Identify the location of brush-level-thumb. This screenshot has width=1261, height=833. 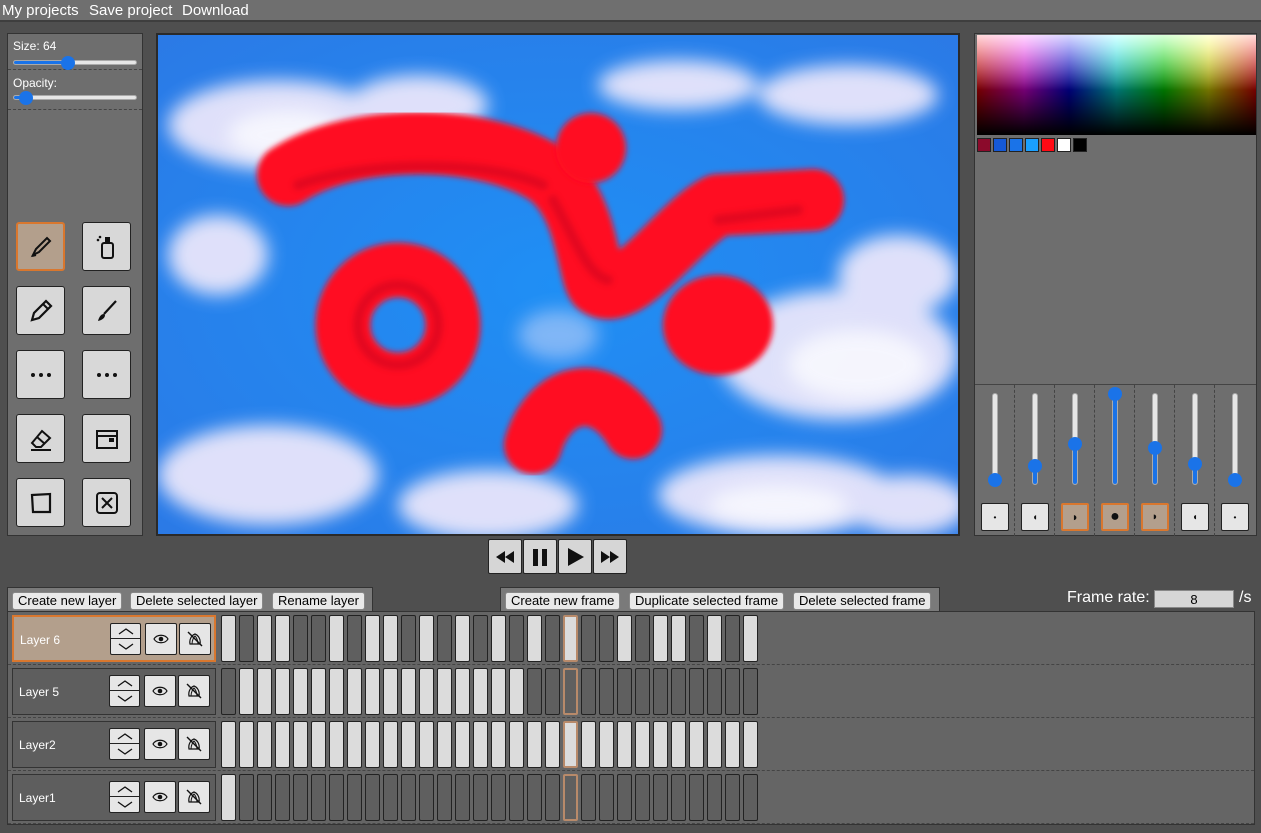
(1155, 448).